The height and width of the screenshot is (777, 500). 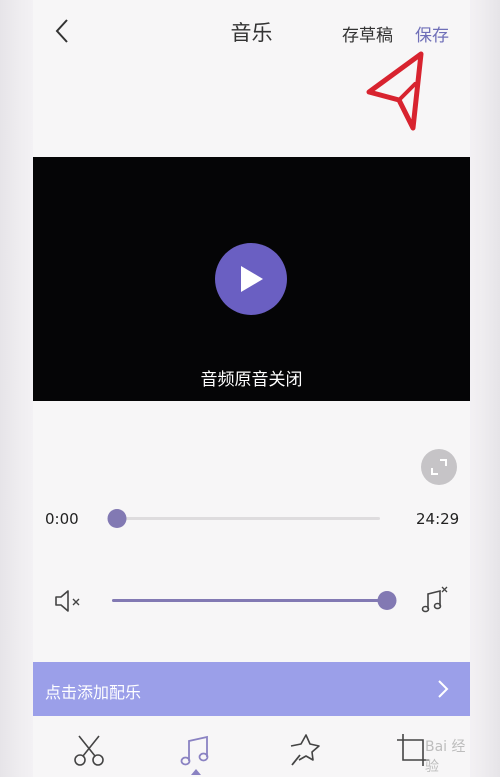 What do you see at coordinates (249, 600) in the screenshot?
I see `volume-fill` at bounding box center [249, 600].